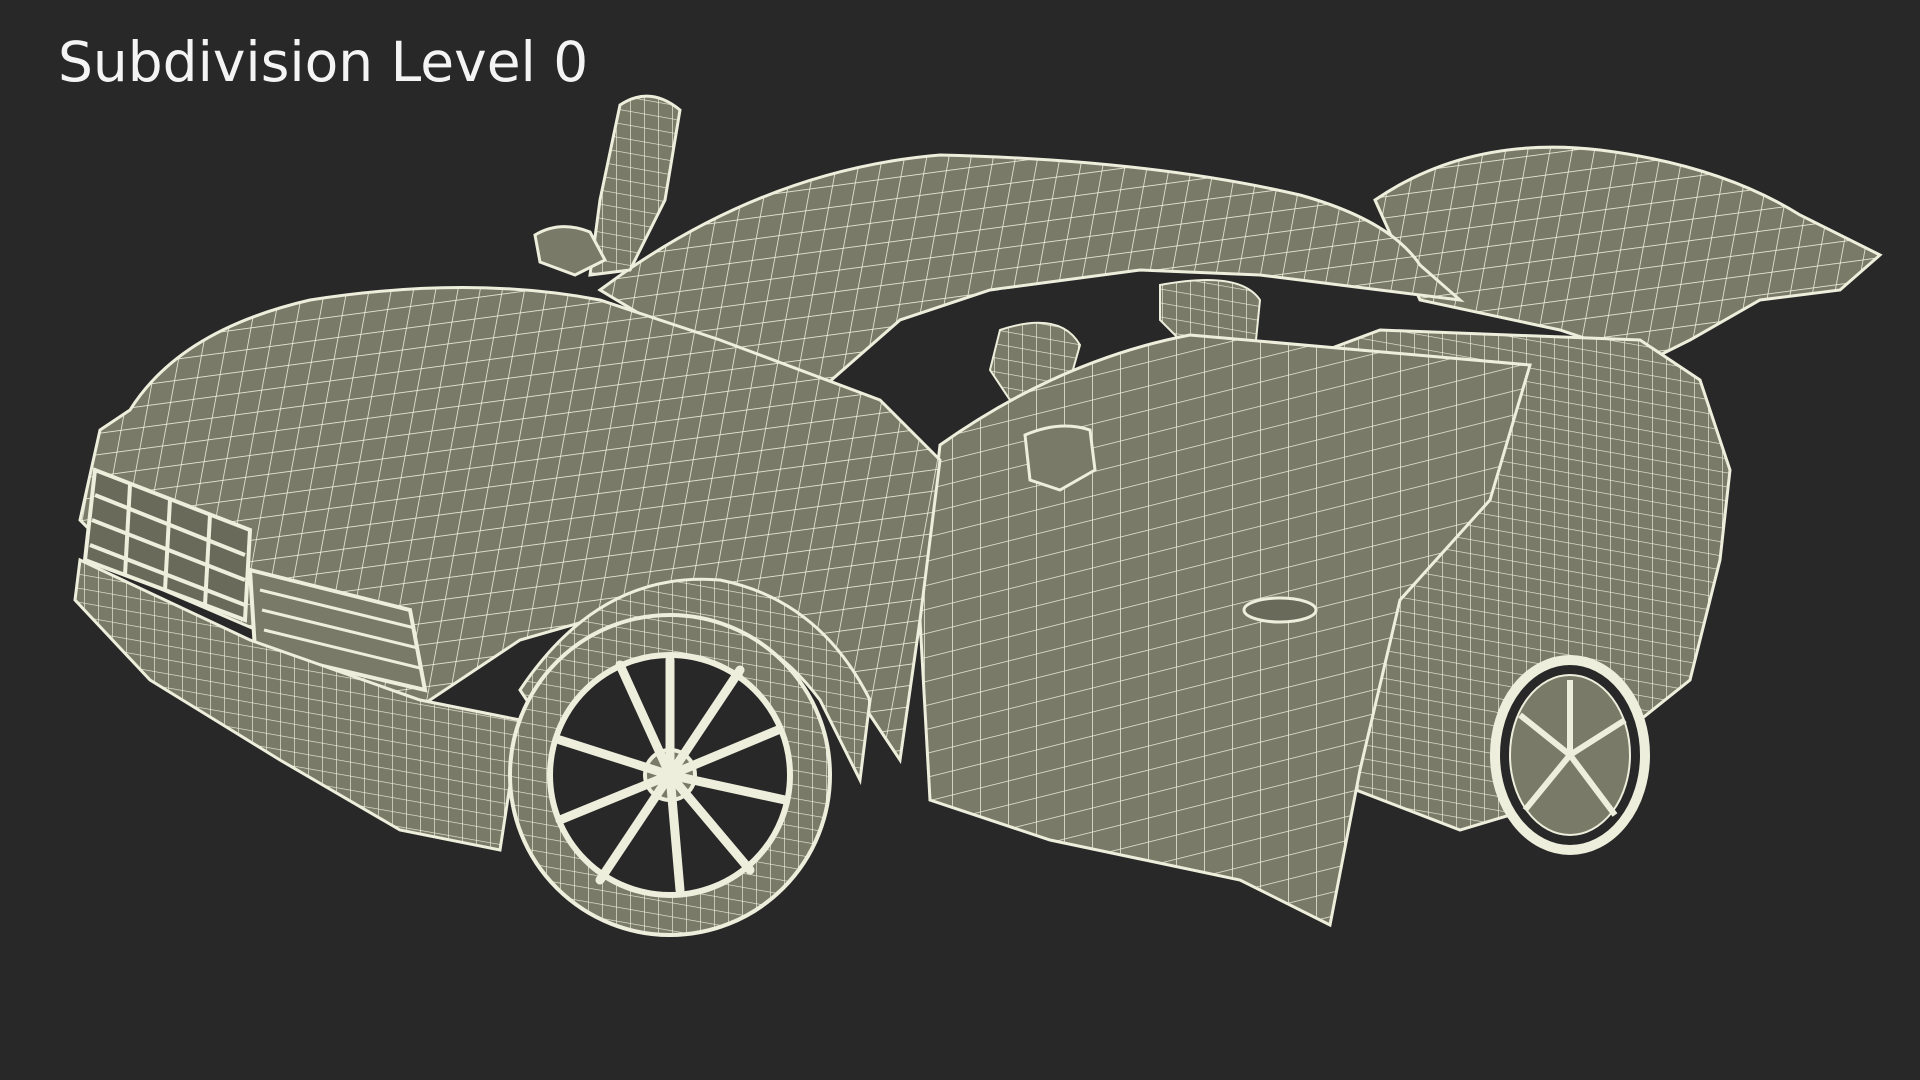 The width and height of the screenshot is (1920, 1080). I want to click on subdivision-level-label: Subdivision Level 0, so click(323, 62).